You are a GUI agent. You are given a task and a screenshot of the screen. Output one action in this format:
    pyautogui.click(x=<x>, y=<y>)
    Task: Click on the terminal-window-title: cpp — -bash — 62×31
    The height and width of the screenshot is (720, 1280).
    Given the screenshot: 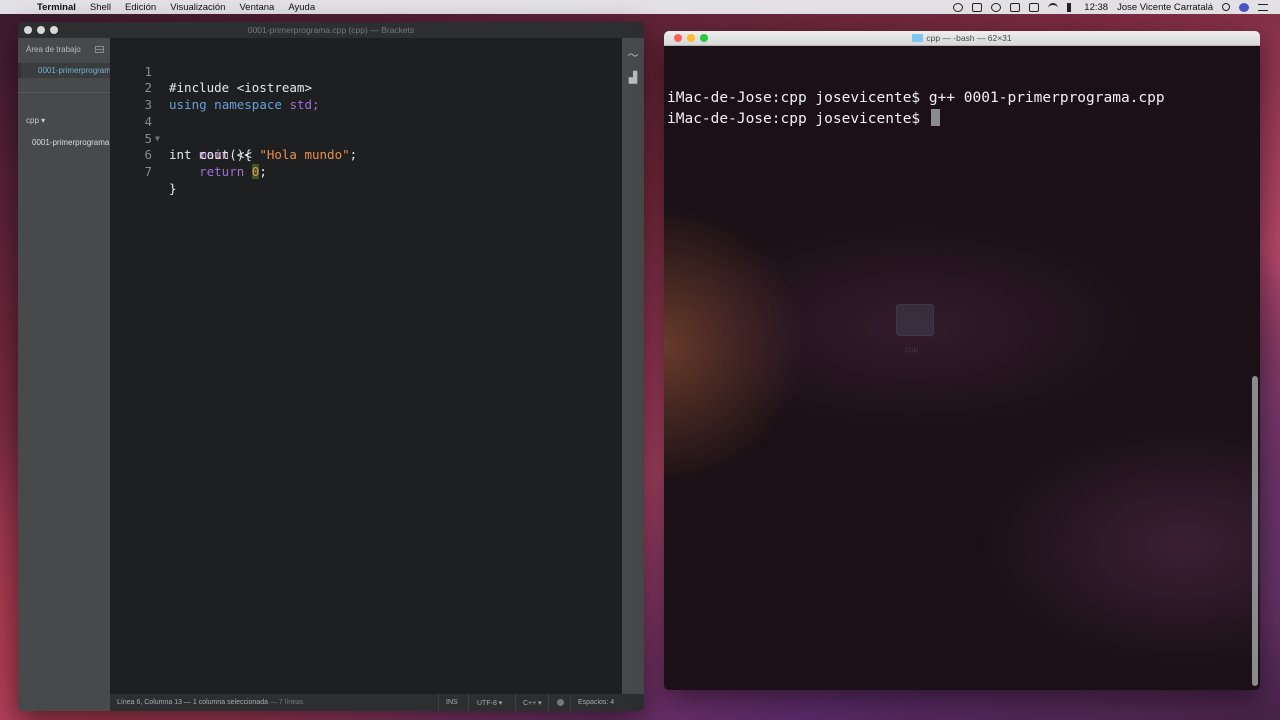 What is the action you would take?
    pyautogui.click(x=962, y=38)
    